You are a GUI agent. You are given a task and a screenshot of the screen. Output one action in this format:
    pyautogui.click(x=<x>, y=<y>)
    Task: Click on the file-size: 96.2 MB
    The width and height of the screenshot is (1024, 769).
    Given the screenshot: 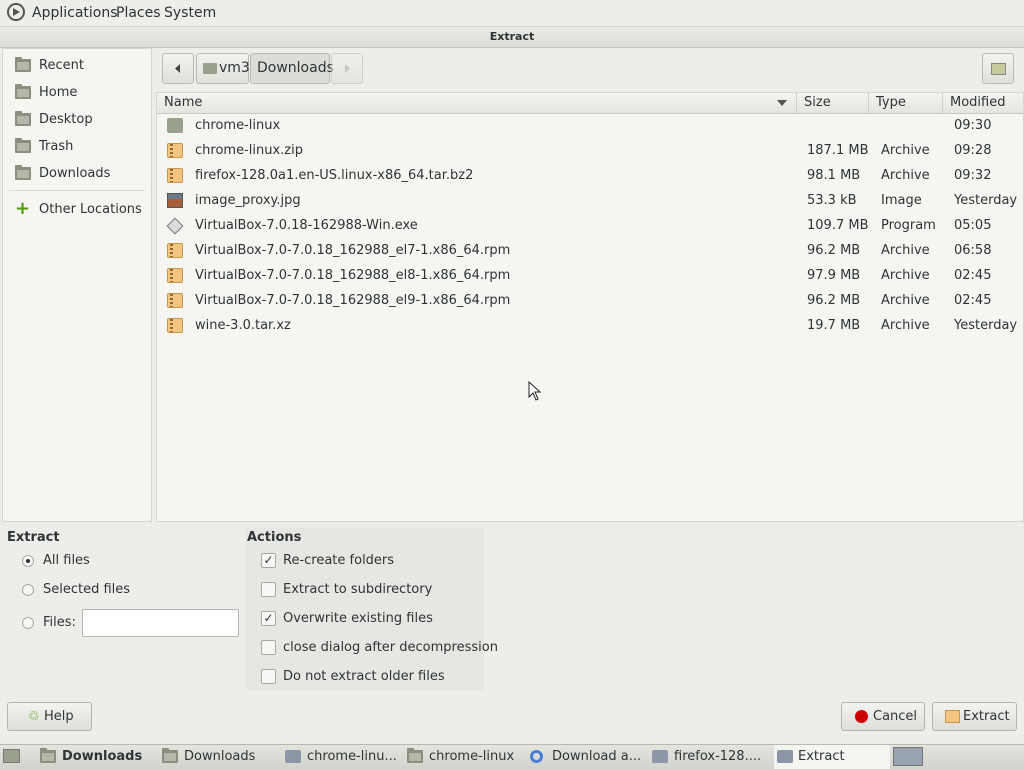 What is the action you would take?
    pyautogui.click(x=834, y=250)
    